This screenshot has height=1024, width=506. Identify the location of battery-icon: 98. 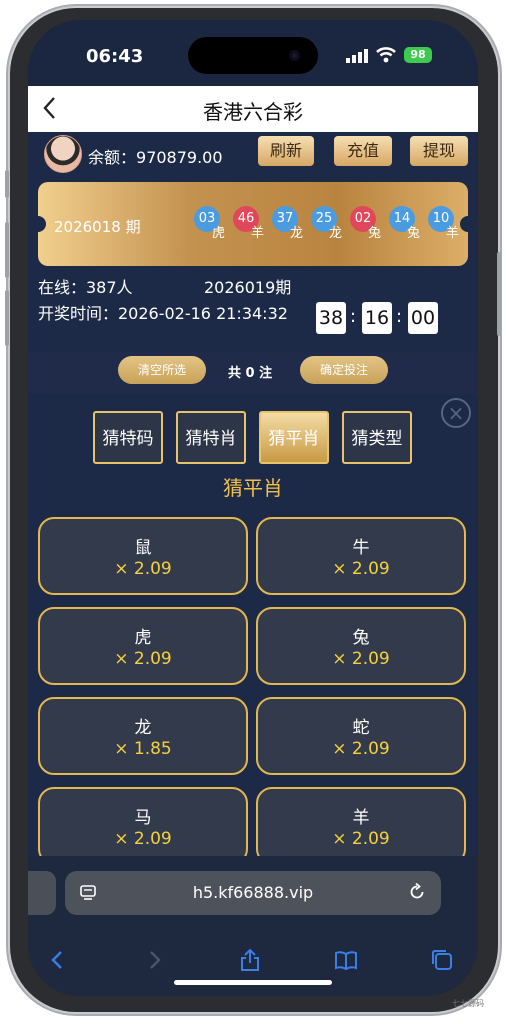
(418, 55).